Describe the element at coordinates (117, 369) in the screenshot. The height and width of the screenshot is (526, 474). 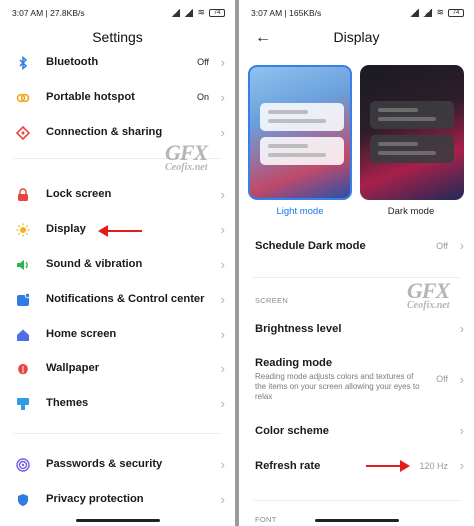
I see `settings-item-wallpaper: Wallpaper ›` at that location.